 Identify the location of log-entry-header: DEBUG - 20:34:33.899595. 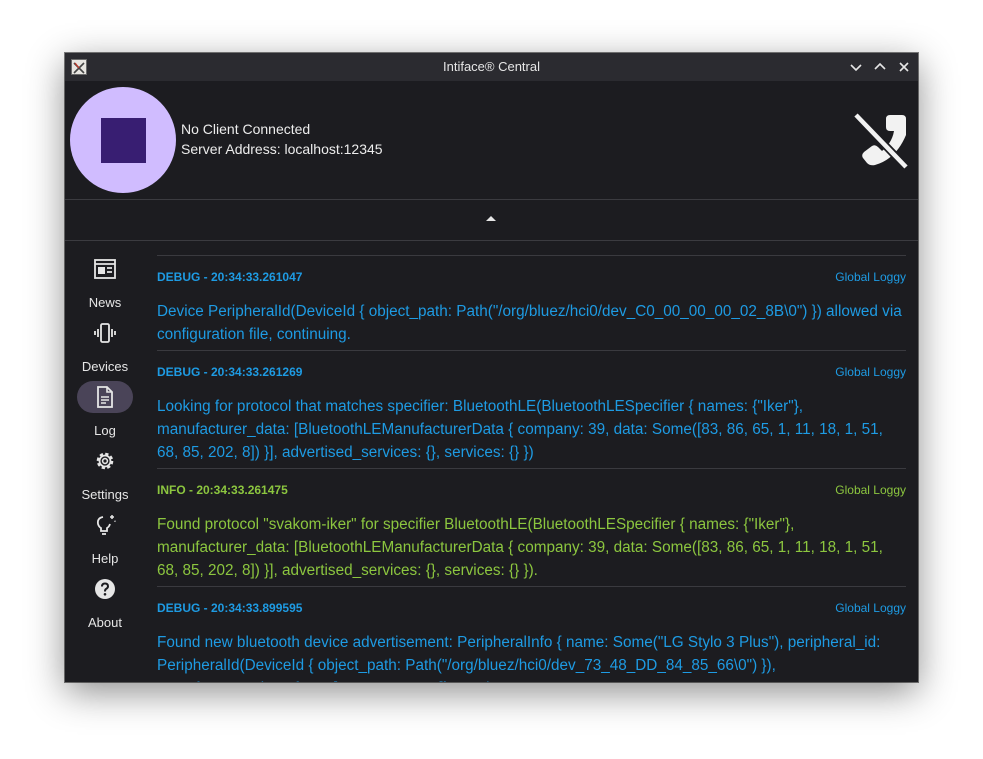
(230, 608).